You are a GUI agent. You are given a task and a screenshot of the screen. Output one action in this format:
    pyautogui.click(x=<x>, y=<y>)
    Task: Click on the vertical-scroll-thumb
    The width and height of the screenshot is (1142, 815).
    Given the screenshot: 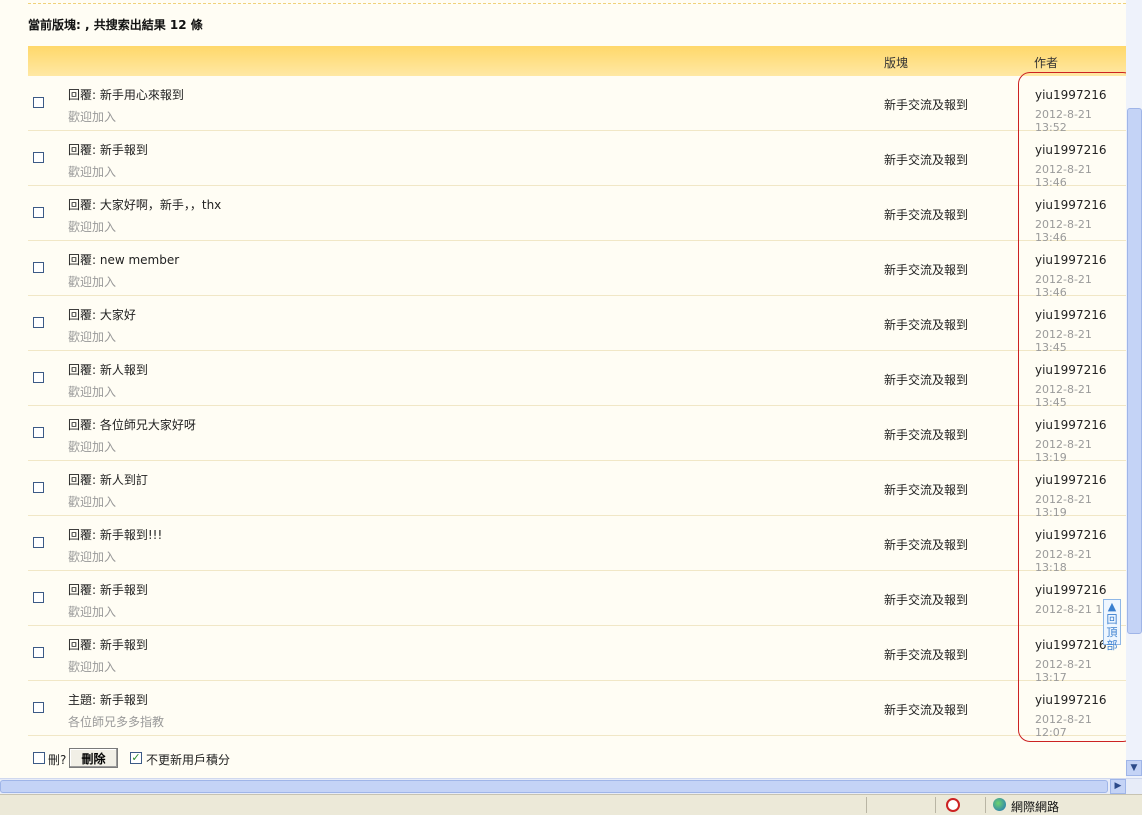 What is the action you would take?
    pyautogui.click(x=1134, y=371)
    